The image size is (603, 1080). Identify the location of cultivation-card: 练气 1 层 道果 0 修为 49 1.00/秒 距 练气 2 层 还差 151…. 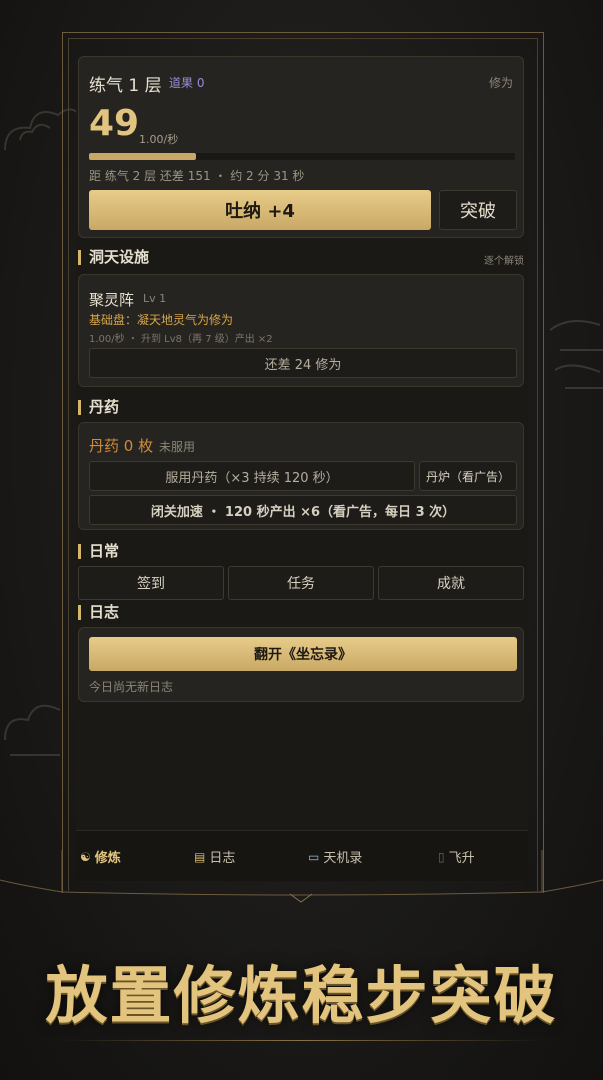
(301, 147).